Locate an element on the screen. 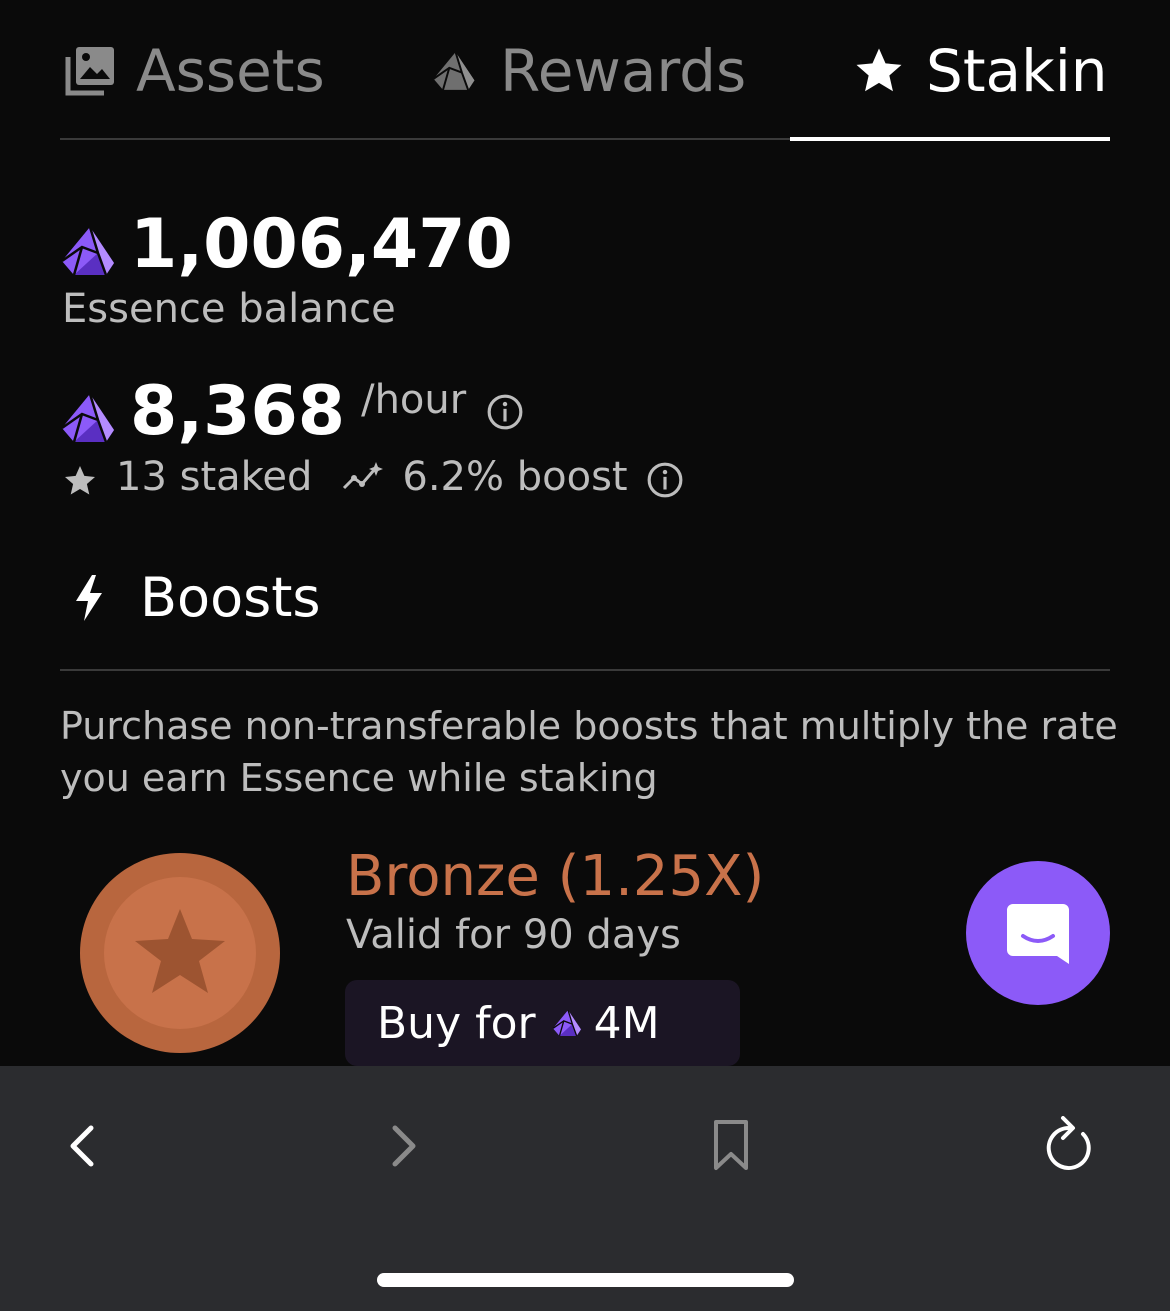 Image resolution: width=1170 pixels, height=1311 pixels. bookmark-icon is located at coordinates (731, 1145).